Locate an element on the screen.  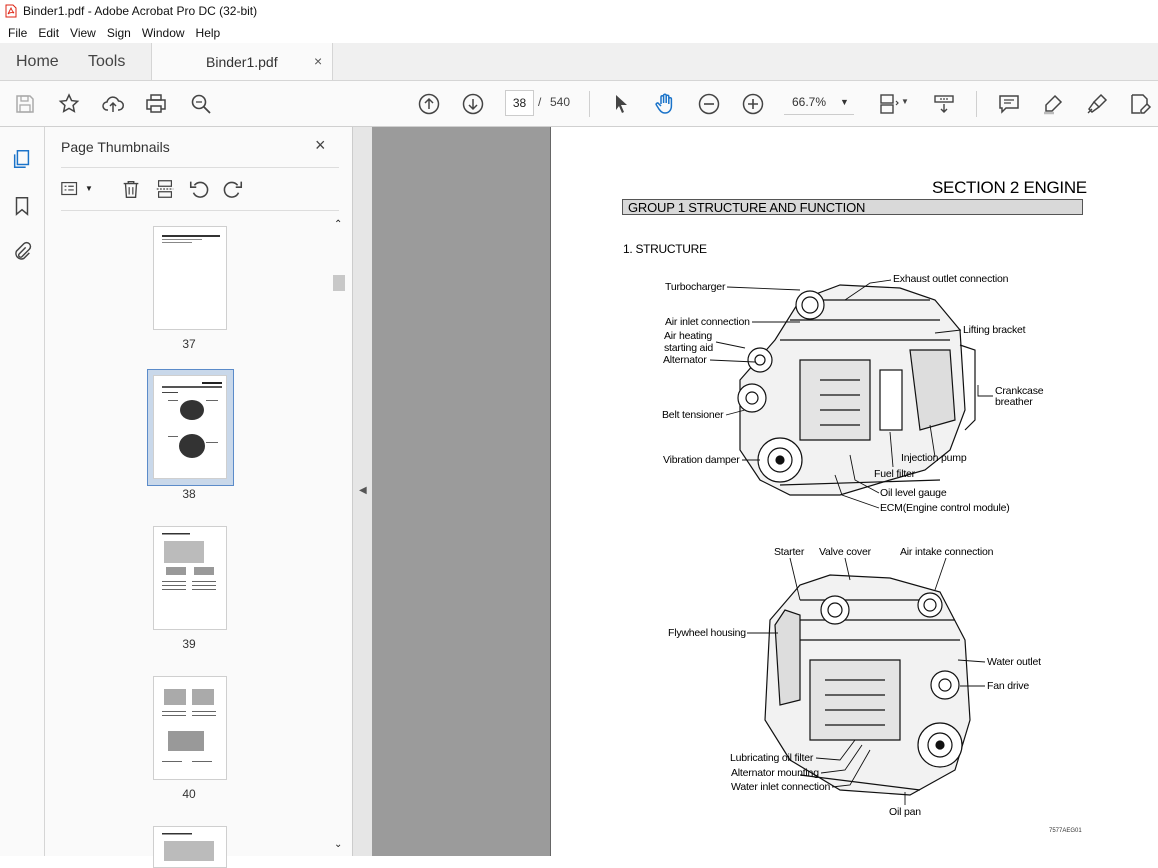
label-oil-level-gauge: Oil level gauge is located at coordinates (913, 493).